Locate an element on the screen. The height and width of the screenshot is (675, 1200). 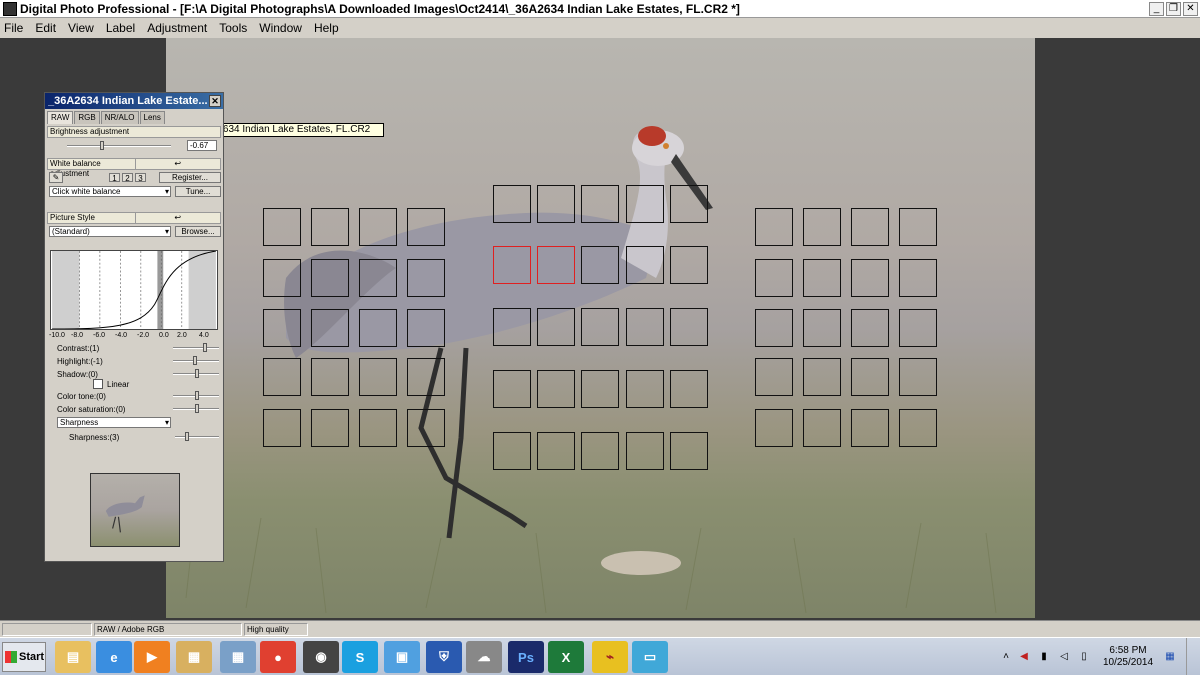
folder-icon: ▦ is located at coordinates (194, 657).